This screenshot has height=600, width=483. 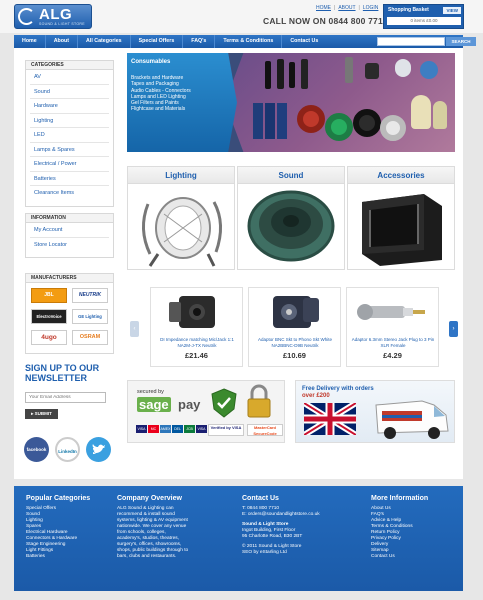 I want to click on delta-card-icon: DEL, so click(x=177, y=429).